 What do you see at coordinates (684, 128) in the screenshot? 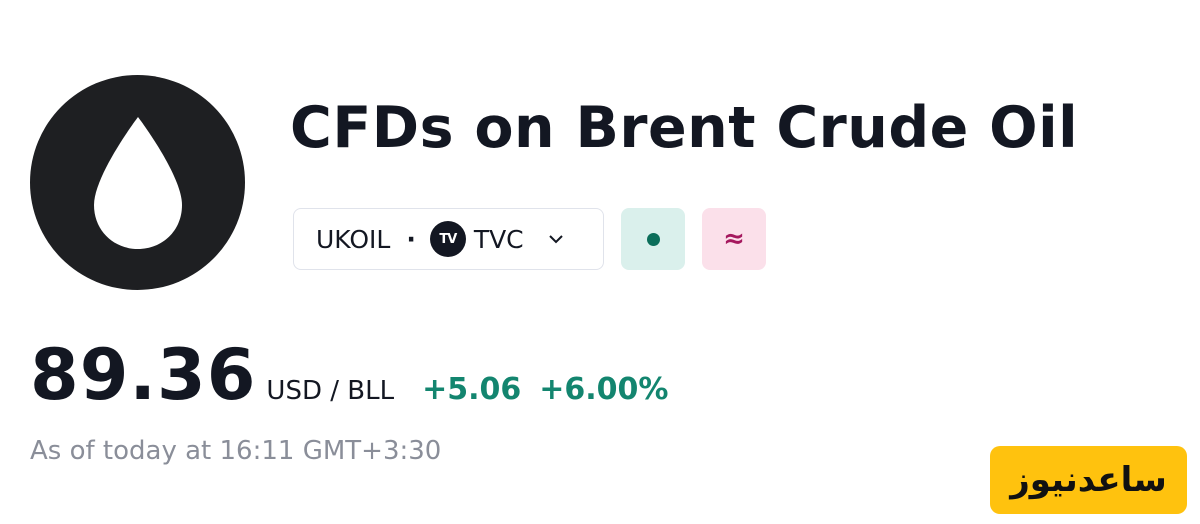
I see `page-title: CFDs on Brent Crude Oil` at bounding box center [684, 128].